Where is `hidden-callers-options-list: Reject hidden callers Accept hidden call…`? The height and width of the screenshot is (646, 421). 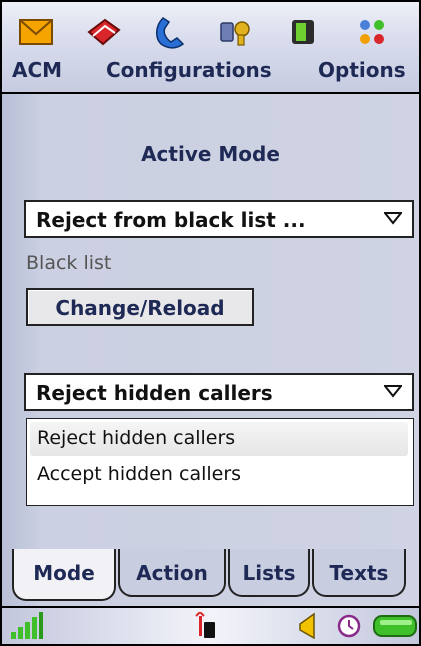 hidden-callers-options-list: Reject hidden callers Accept hidden call… is located at coordinates (220, 462).